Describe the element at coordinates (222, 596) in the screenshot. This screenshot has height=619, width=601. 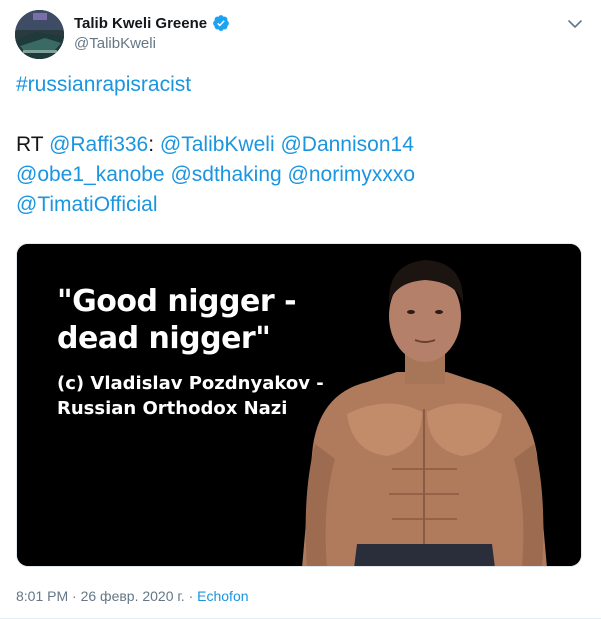
I see `tweet-source-link: Echofon` at that location.